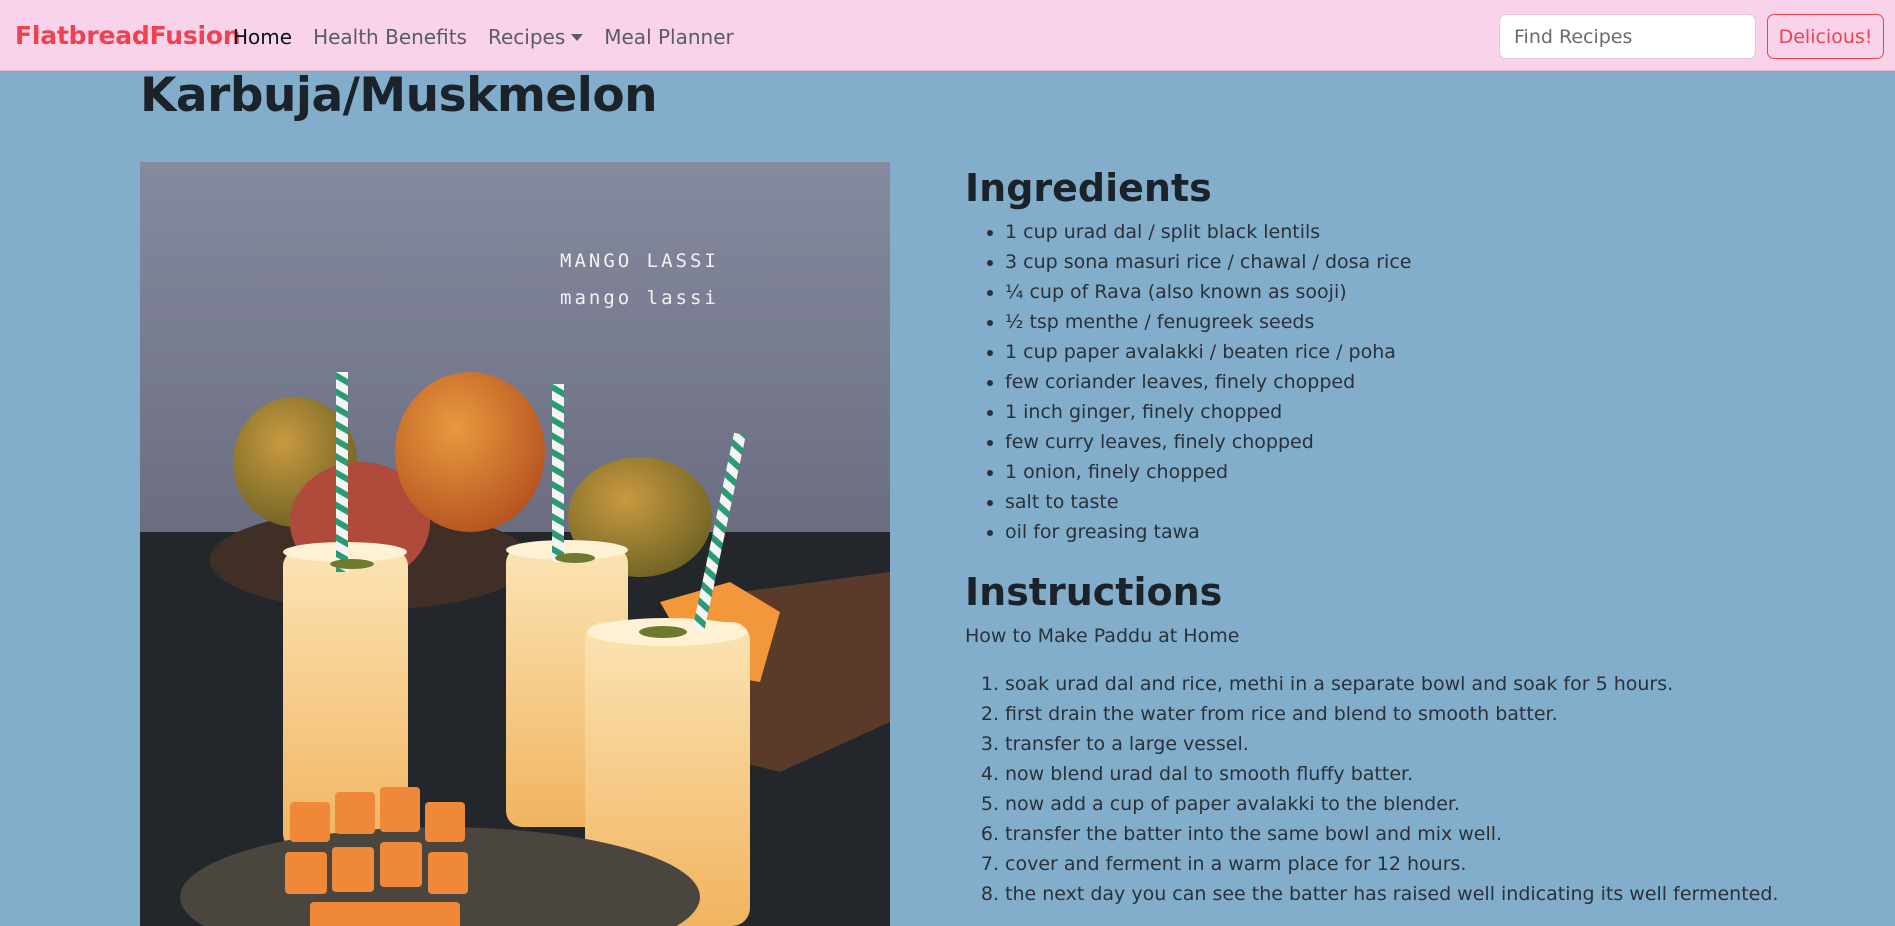 Image resolution: width=1895 pixels, height=926 pixels. What do you see at coordinates (262, 37) in the screenshot?
I see `nav-link-home: Home` at bounding box center [262, 37].